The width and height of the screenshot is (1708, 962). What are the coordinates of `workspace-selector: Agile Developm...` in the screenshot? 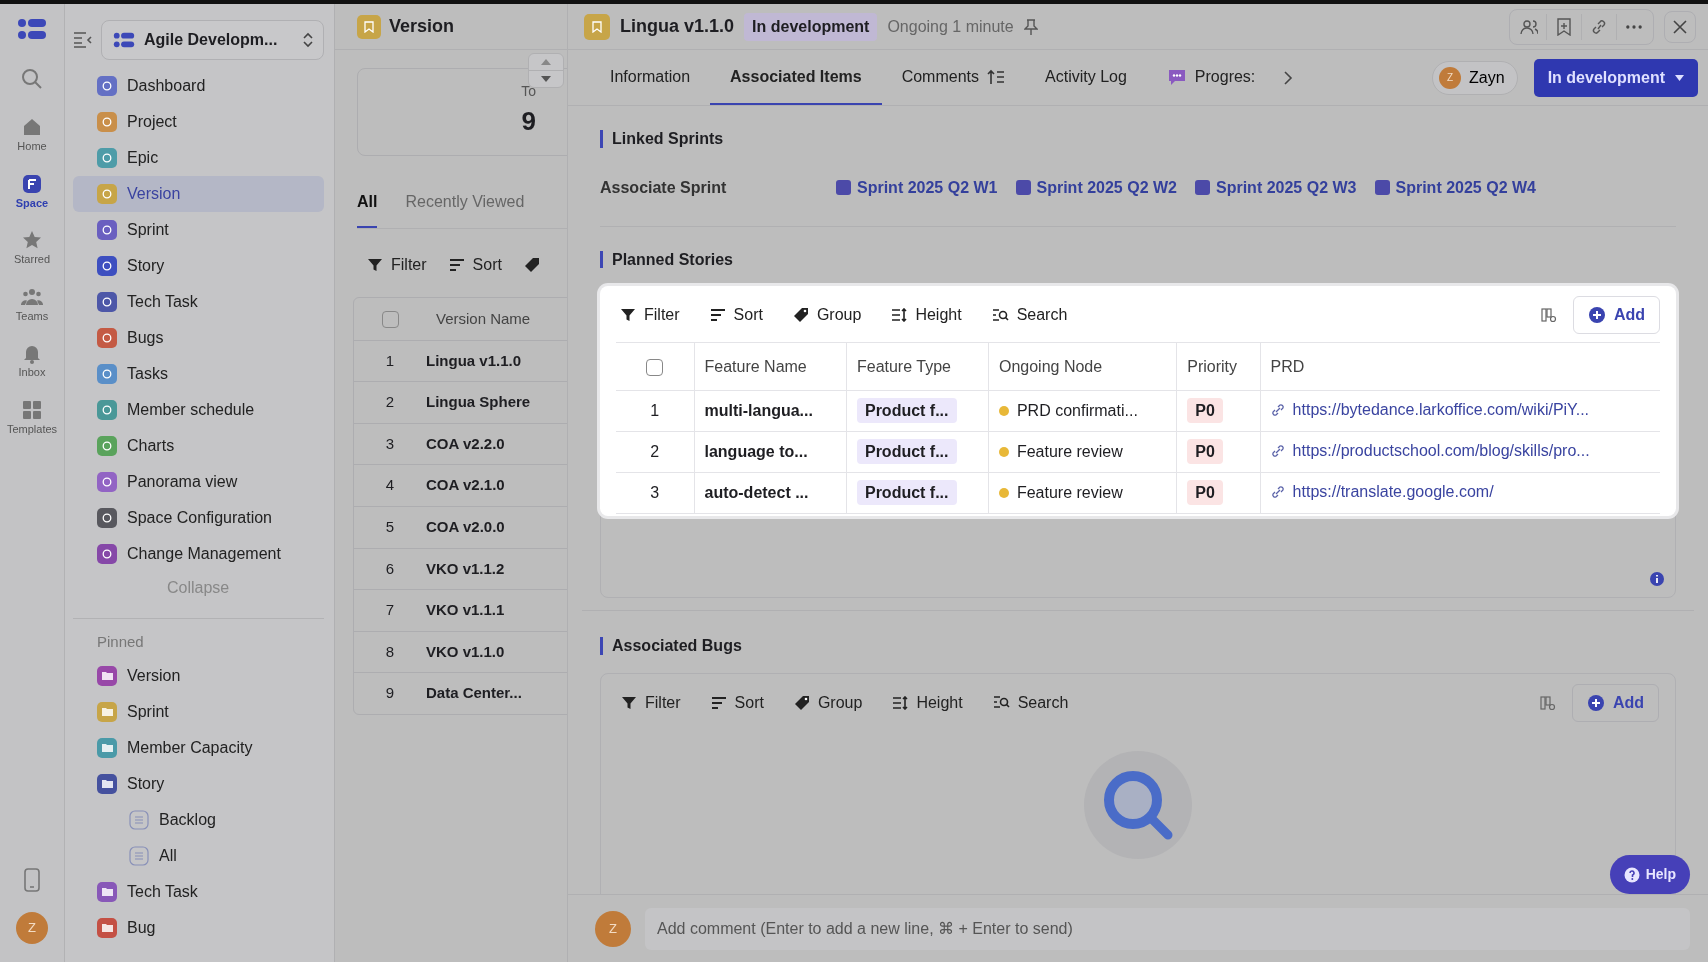 It's located at (212, 40).